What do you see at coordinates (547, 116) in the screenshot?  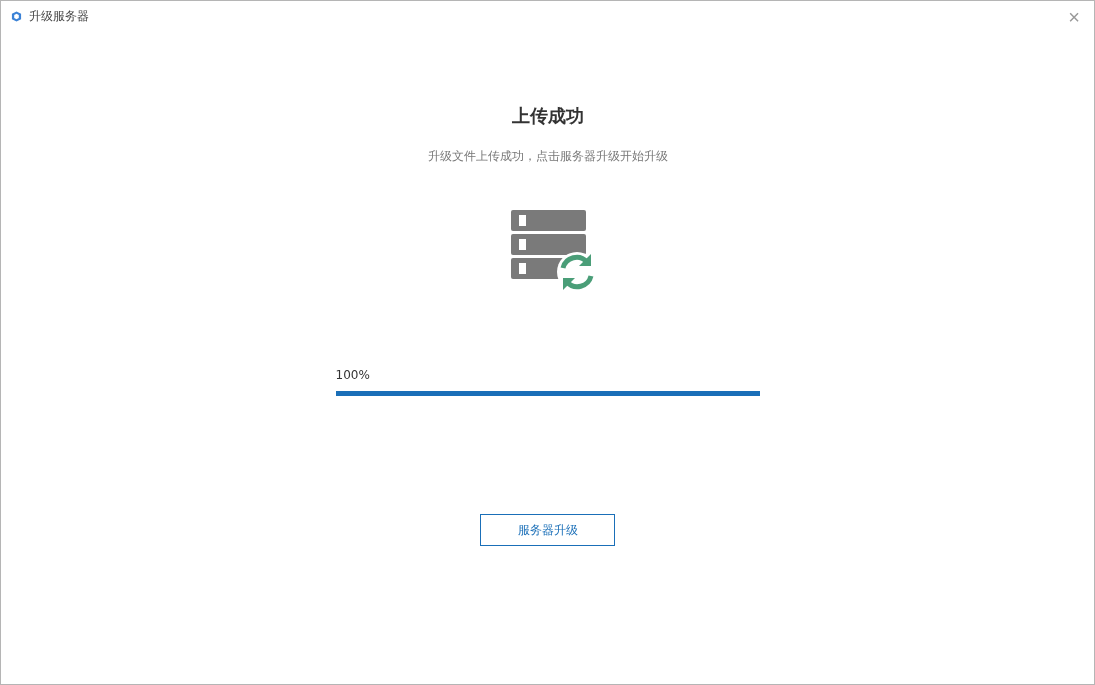 I see `heading: 上传成功` at bounding box center [547, 116].